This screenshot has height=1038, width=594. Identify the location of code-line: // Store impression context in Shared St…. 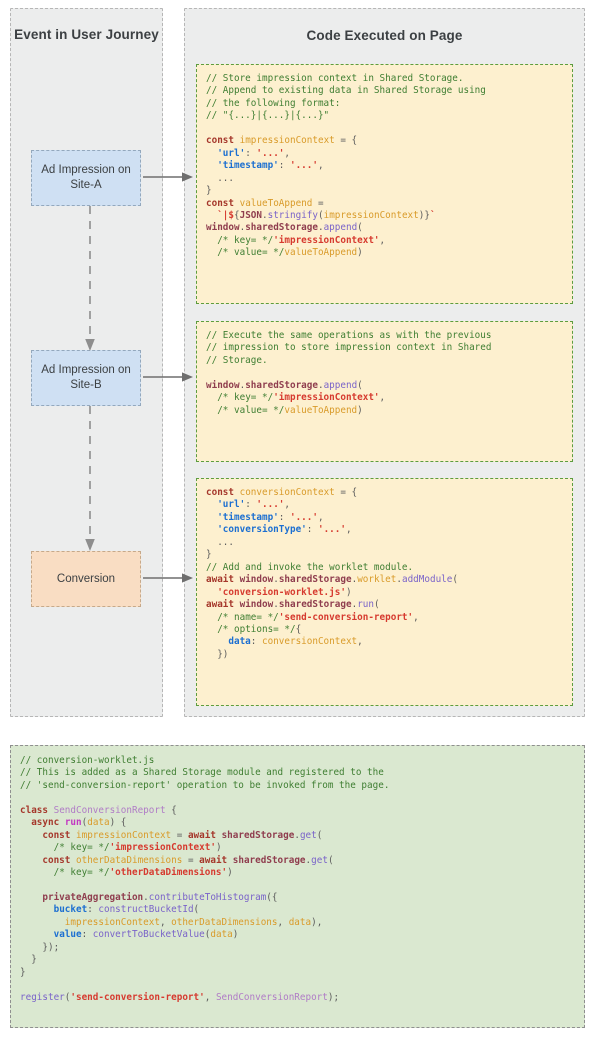
(335, 78).